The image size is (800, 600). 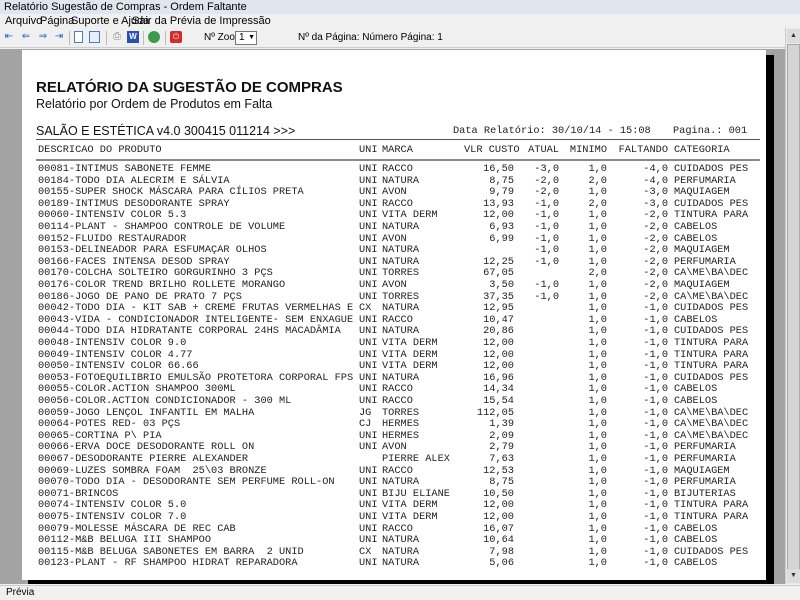 What do you see at coordinates (201, 21) in the screenshot?
I see `menu-sair-previa: Sair da Prévia de Impressão` at bounding box center [201, 21].